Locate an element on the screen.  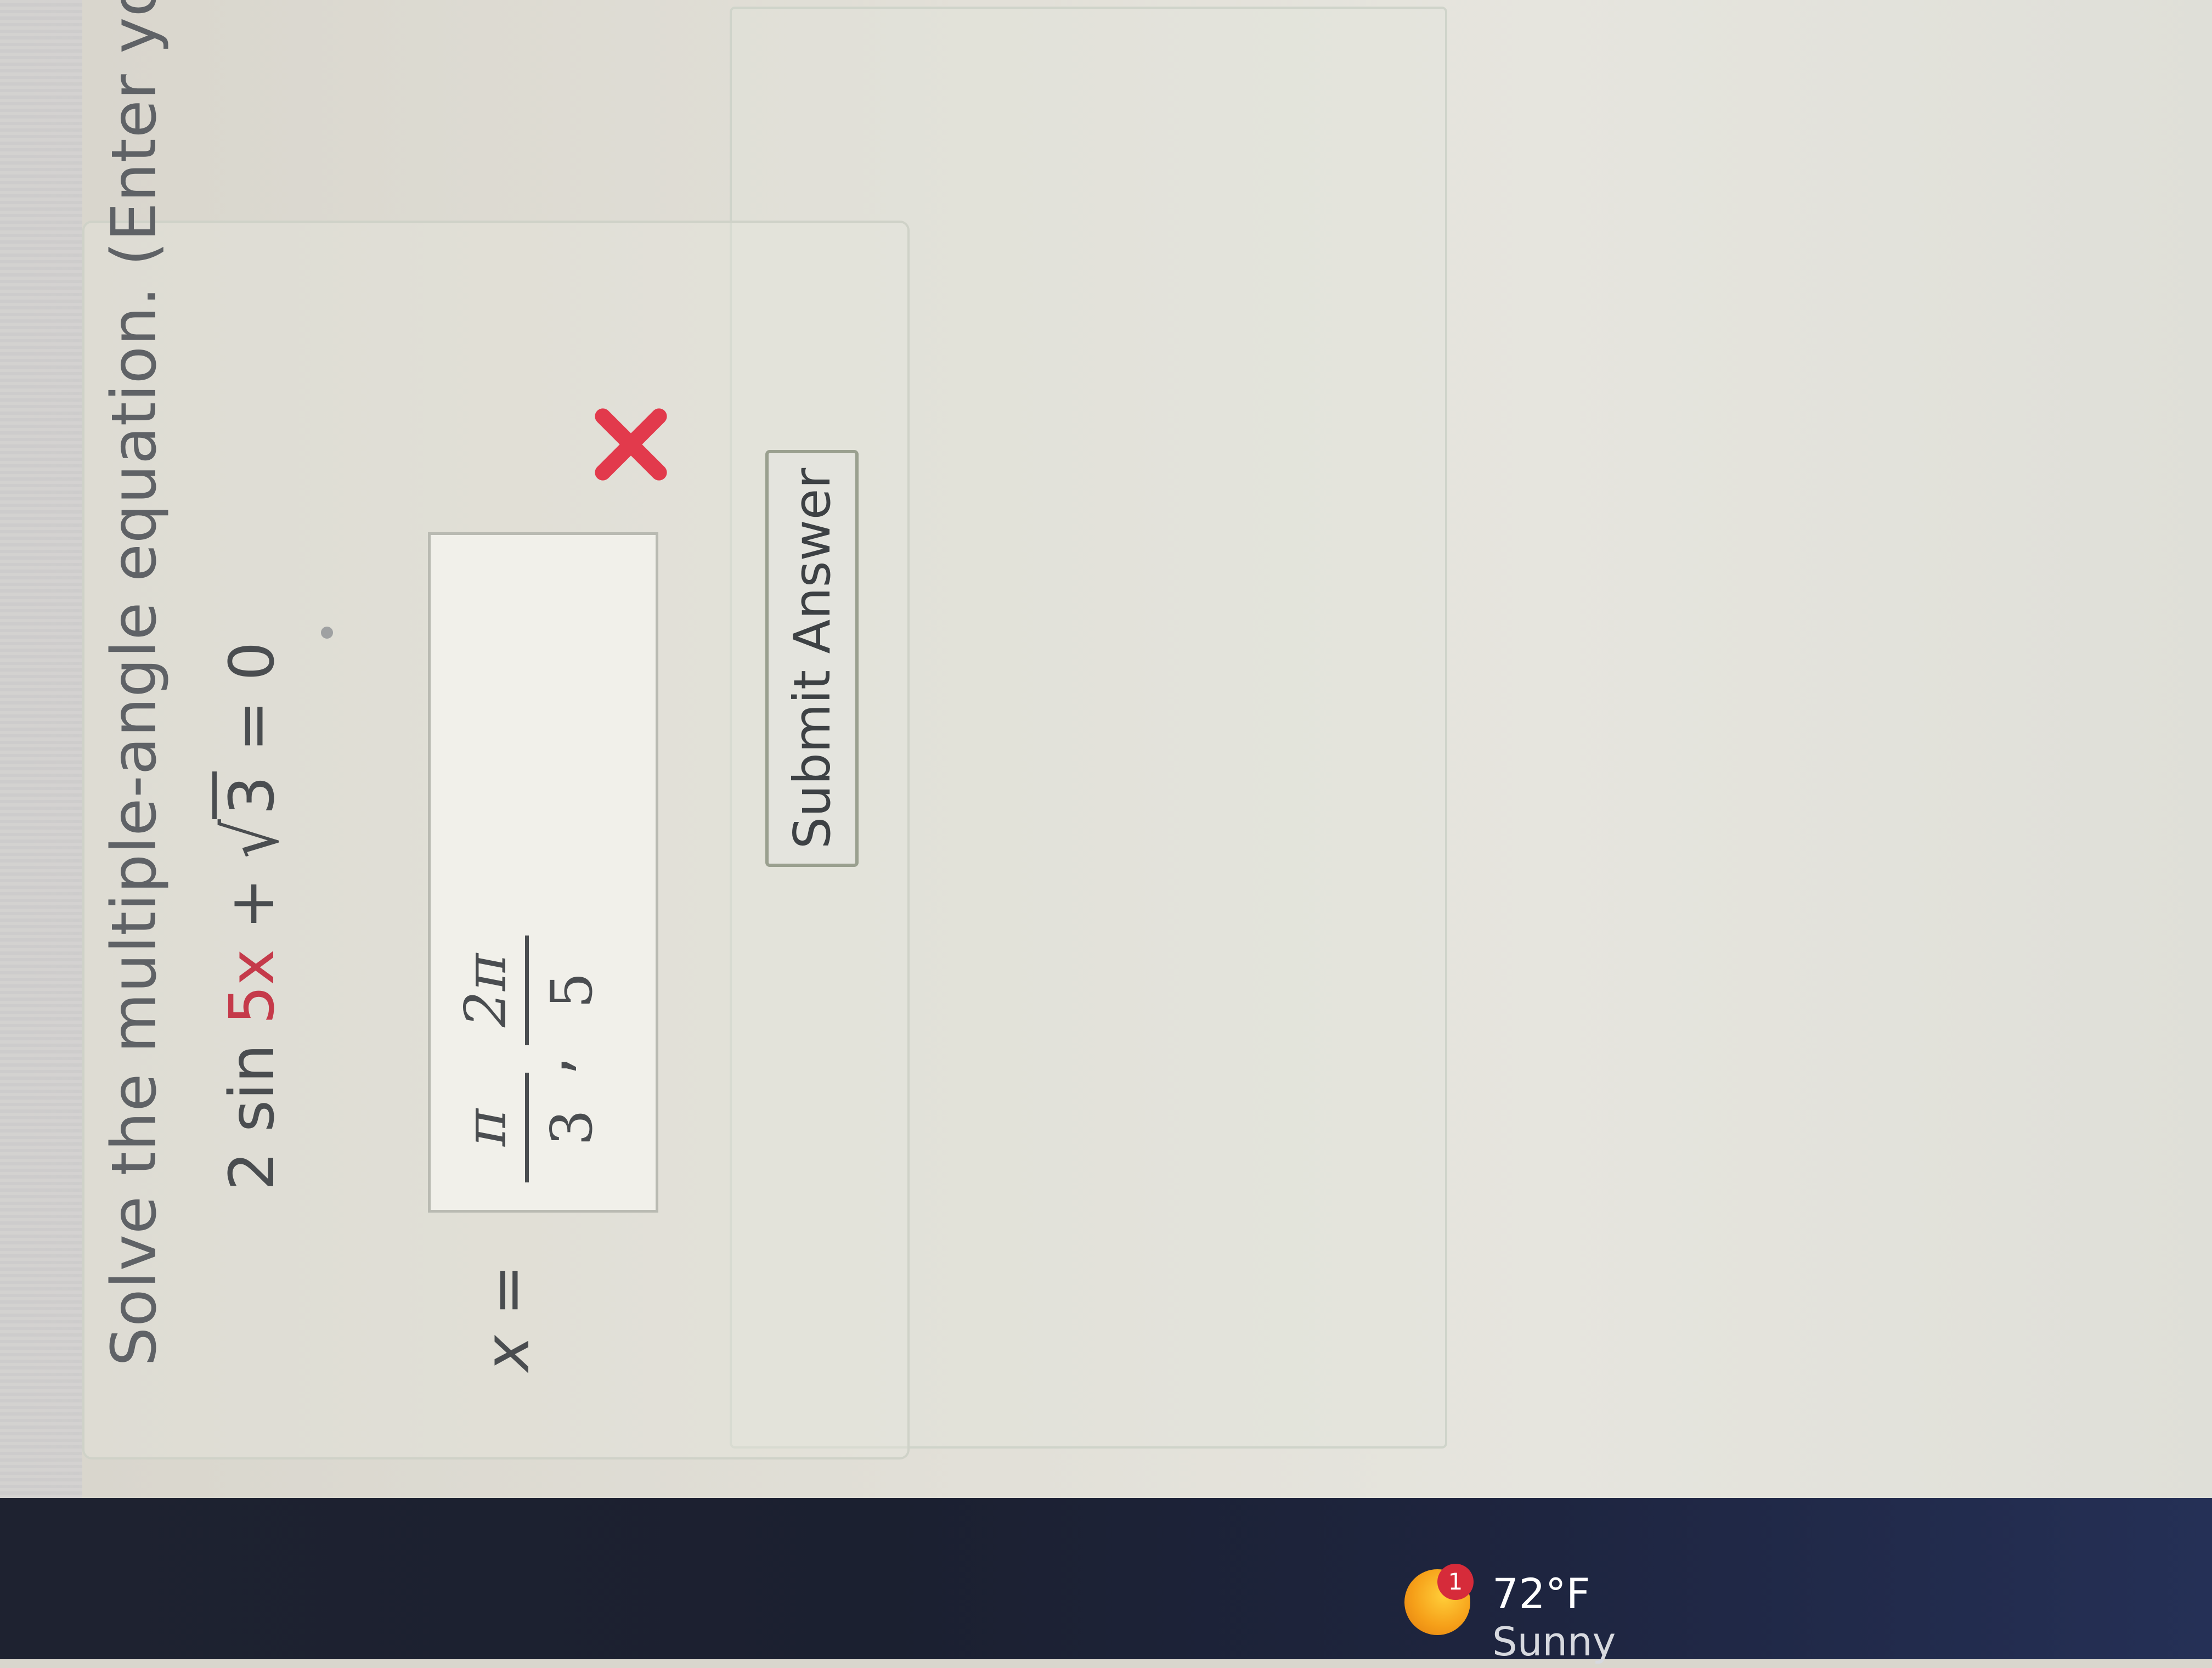
weather-temperature: 72°F is located at coordinates (1541, 1593).